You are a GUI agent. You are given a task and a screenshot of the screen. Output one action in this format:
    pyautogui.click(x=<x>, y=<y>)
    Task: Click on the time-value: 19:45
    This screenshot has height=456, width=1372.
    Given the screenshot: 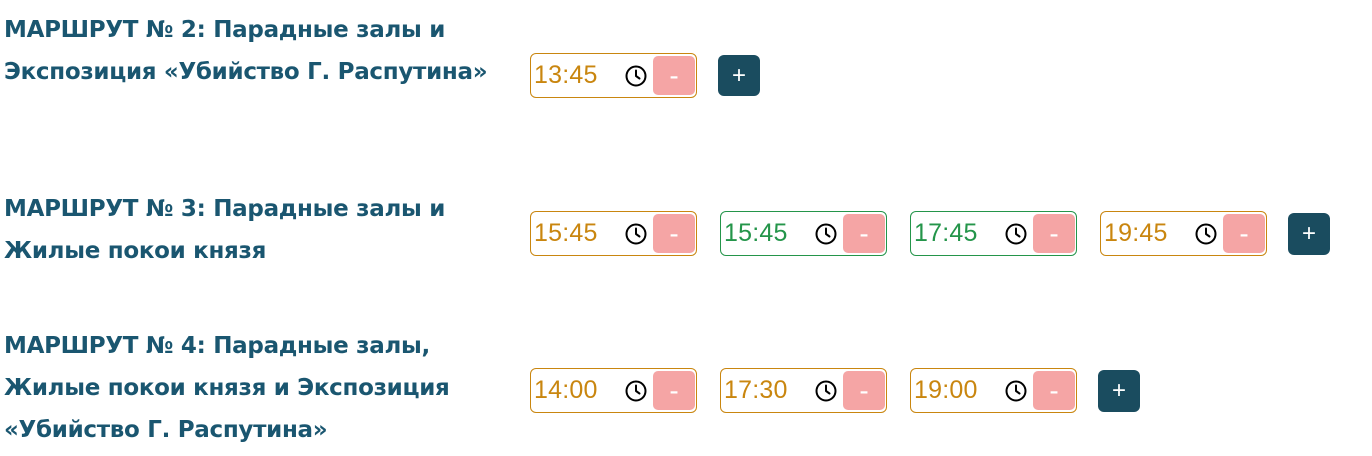 What is the action you would take?
    pyautogui.click(x=1145, y=233)
    